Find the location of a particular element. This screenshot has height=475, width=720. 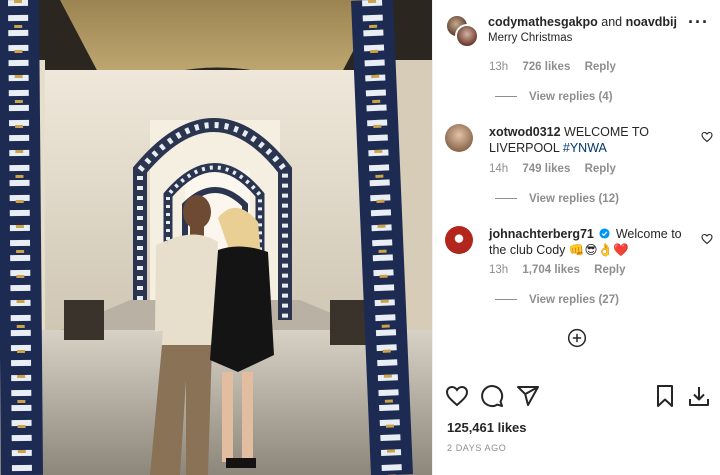

post-authors: codymathesgakpo and noavdbij is located at coordinates (582, 22).